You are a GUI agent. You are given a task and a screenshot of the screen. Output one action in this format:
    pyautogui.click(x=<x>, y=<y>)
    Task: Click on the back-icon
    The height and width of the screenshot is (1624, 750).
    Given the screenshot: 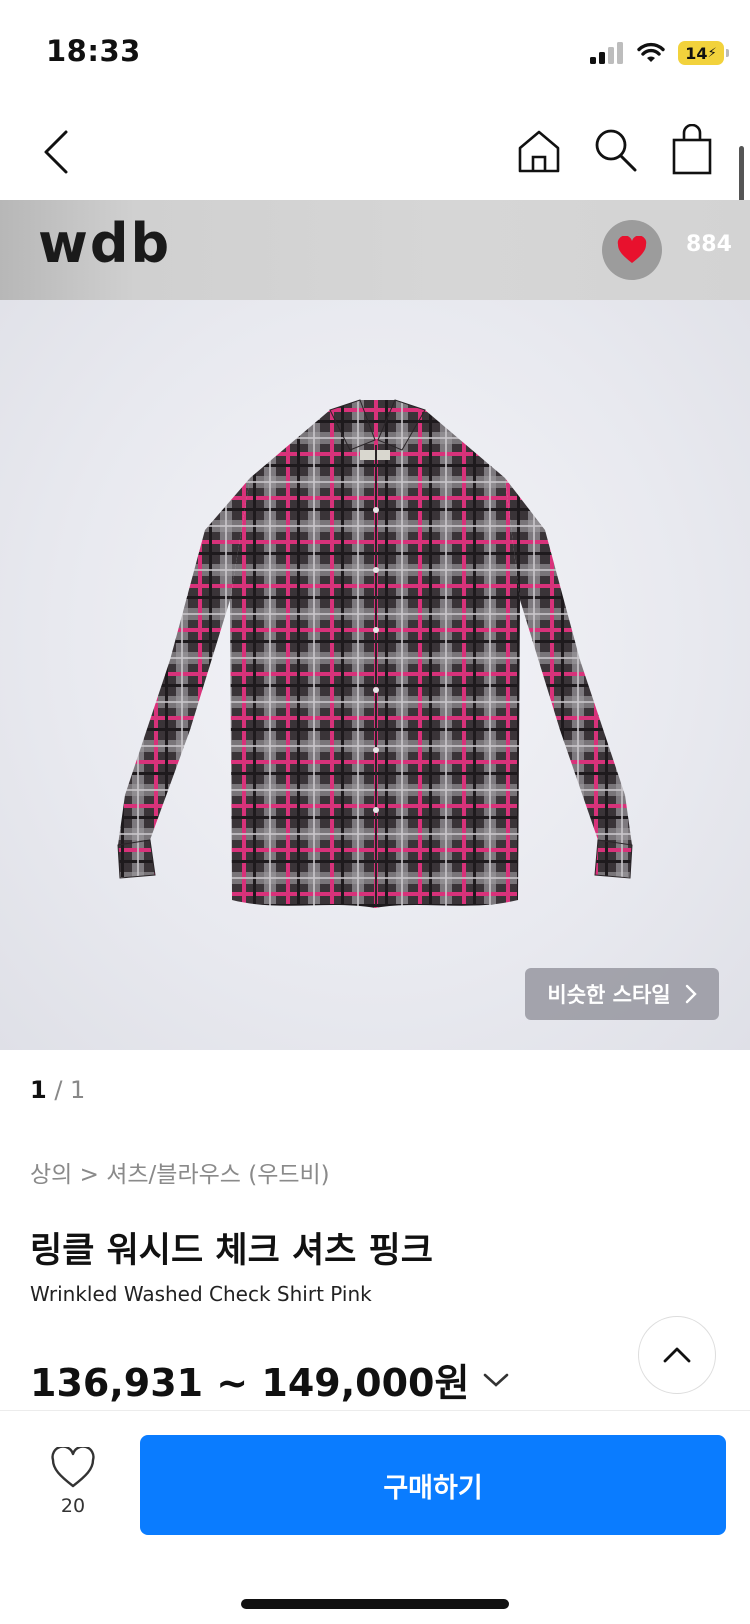 What is the action you would take?
    pyautogui.click(x=58, y=152)
    